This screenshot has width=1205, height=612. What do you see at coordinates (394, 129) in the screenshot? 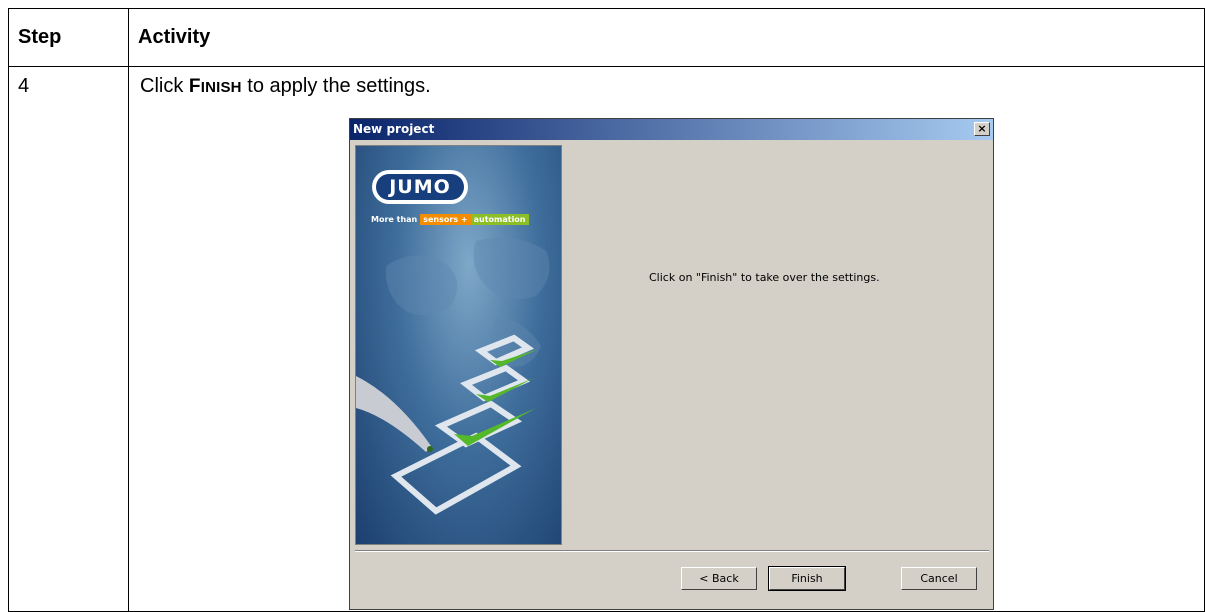
I see `dialog-title: New project` at bounding box center [394, 129].